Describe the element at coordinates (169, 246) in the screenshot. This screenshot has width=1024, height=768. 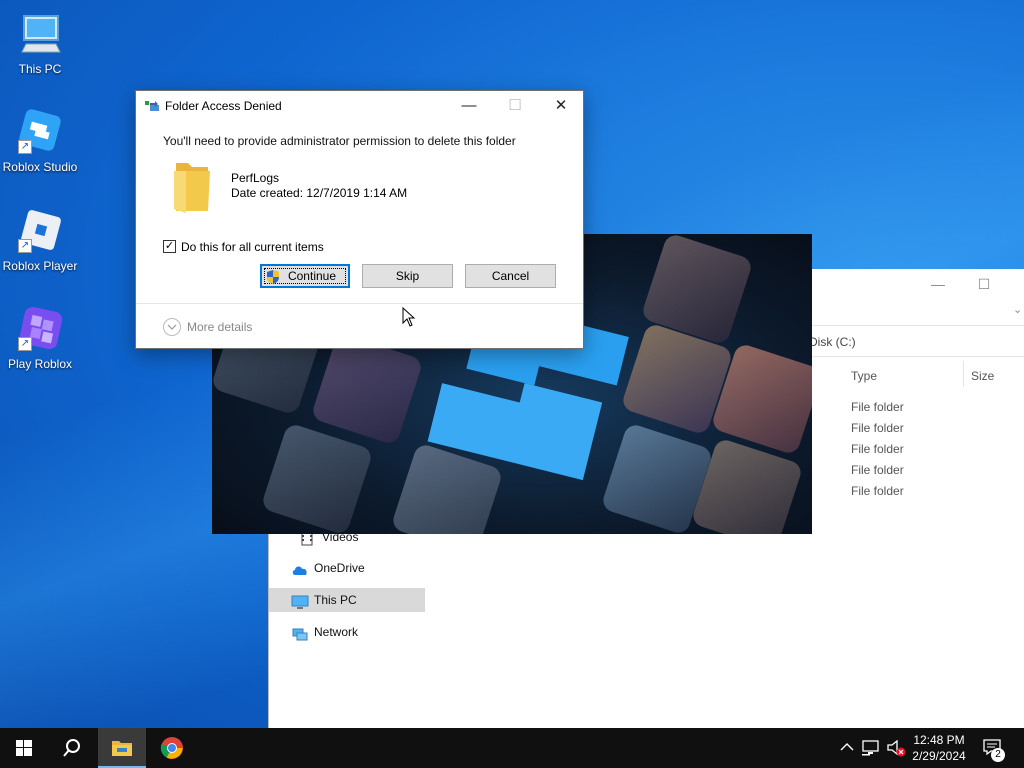
I see `apply-to-all-checkbox: ✓` at that location.